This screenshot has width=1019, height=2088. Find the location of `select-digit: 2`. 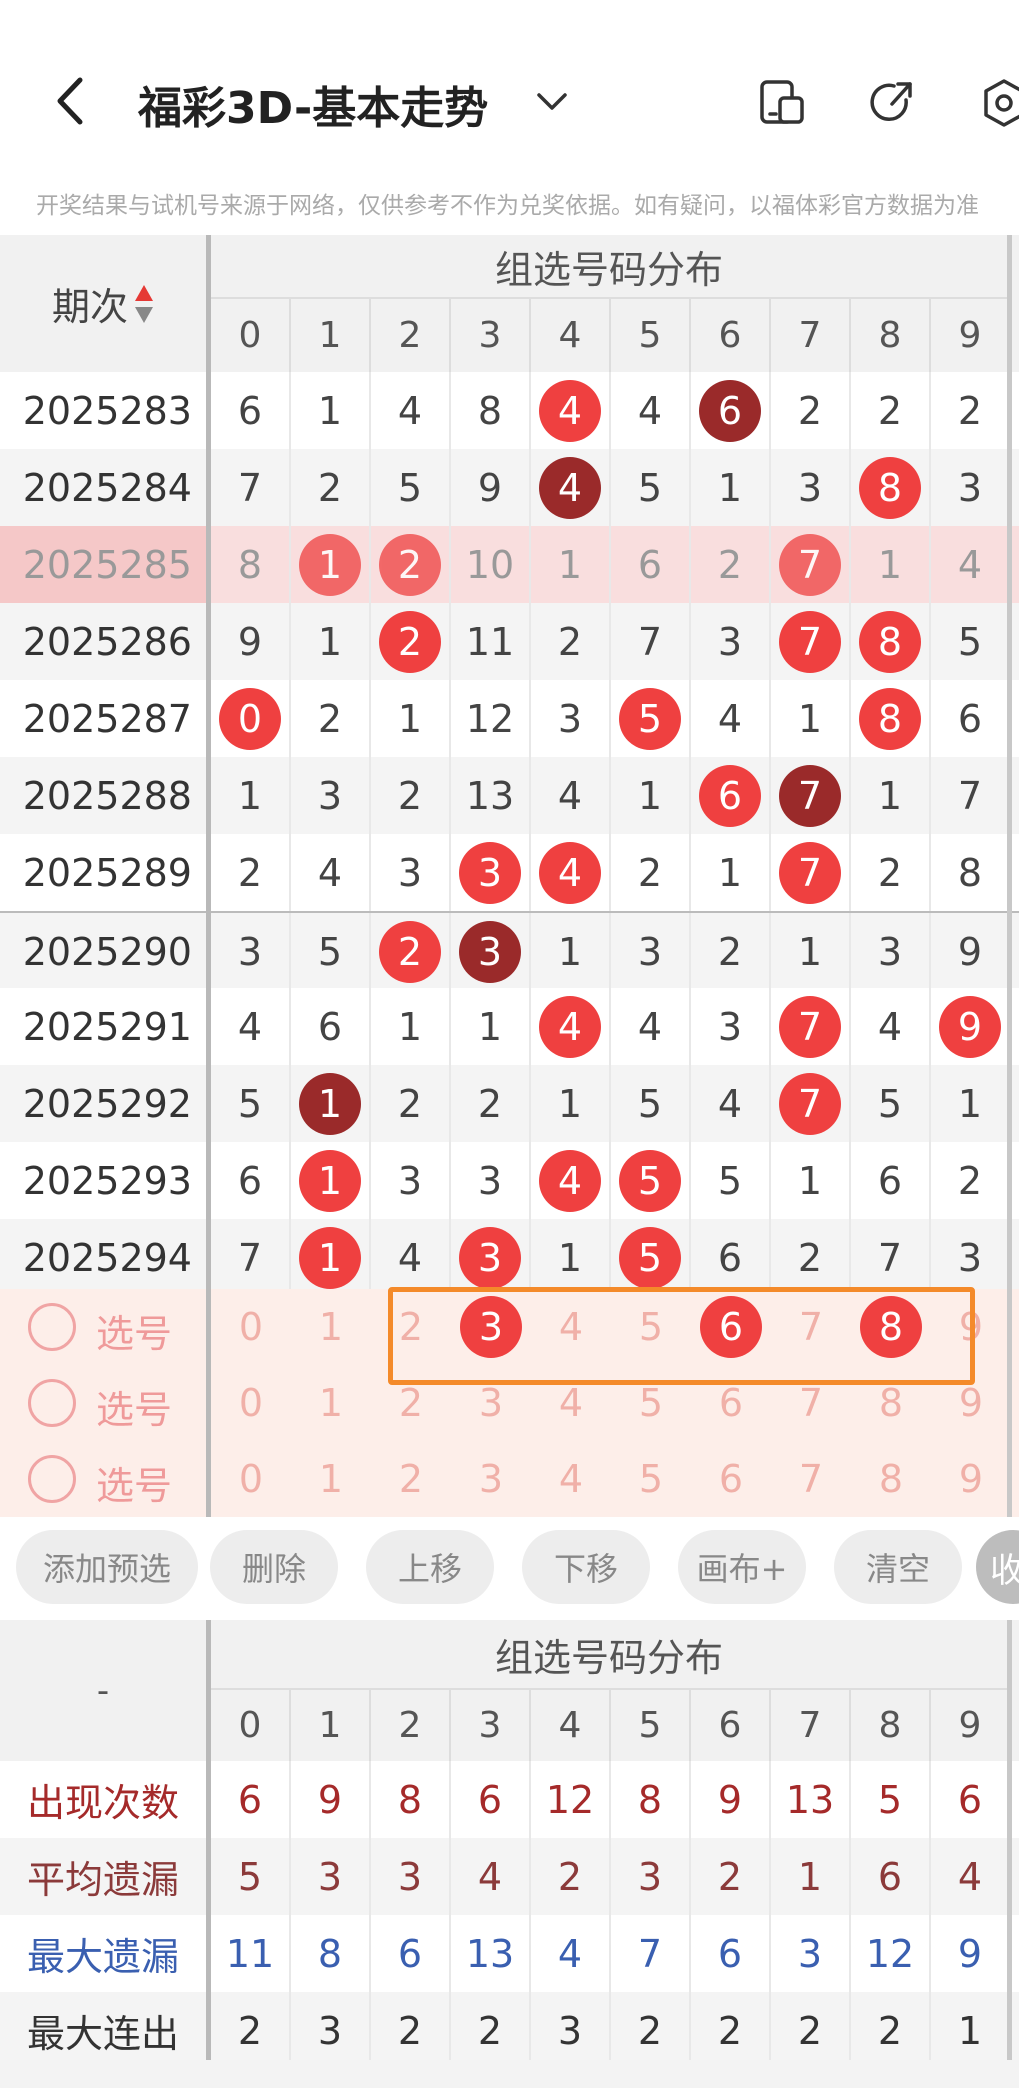

select-digit: 2 is located at coordinates (411, 1479).